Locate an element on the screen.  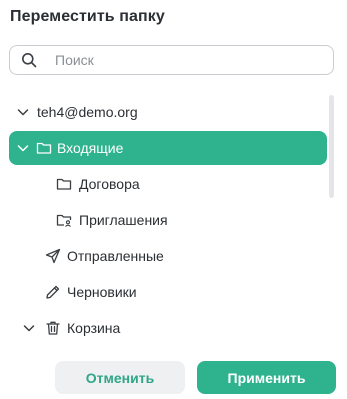
tree-item-label: Отправленные is located at coordinates (115, 256).